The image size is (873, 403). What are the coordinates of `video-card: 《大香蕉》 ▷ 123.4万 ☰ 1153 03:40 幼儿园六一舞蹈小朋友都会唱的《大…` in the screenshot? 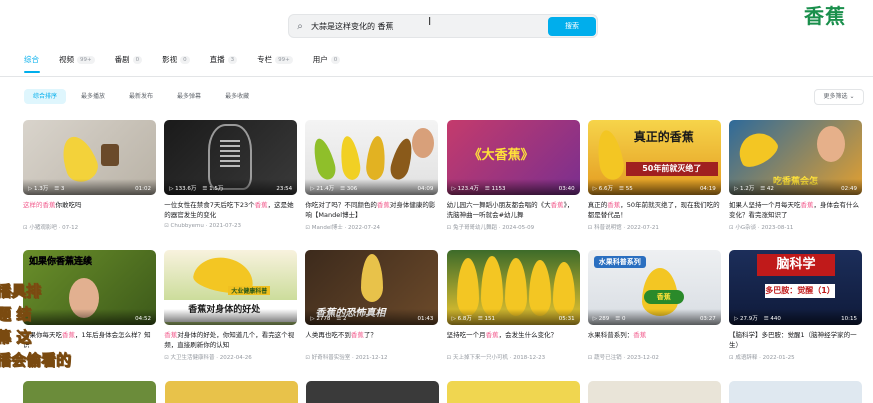 It's located at (513, 175).